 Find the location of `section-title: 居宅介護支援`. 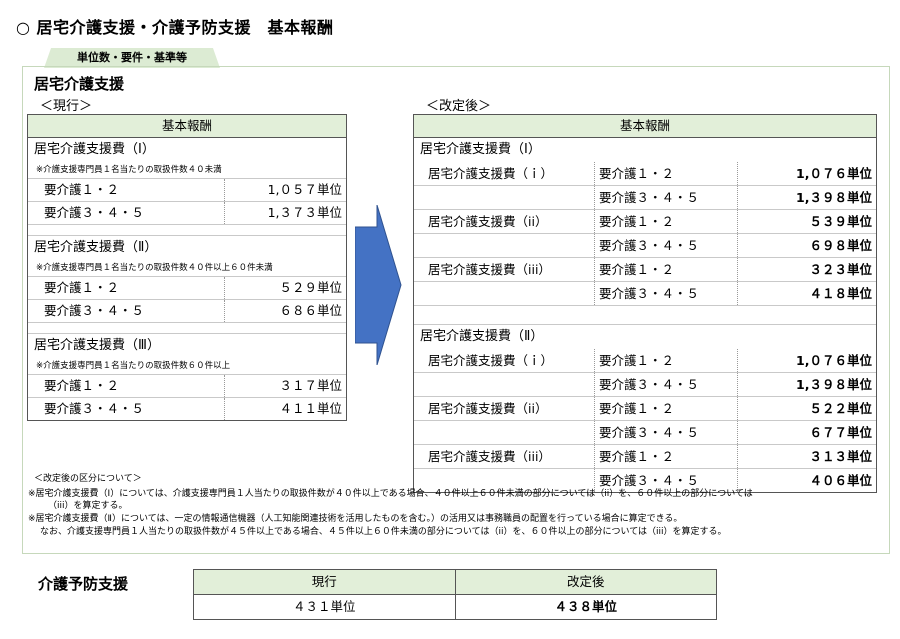

section-title: 居宅介護支援 is located at coordinates (79, 84).